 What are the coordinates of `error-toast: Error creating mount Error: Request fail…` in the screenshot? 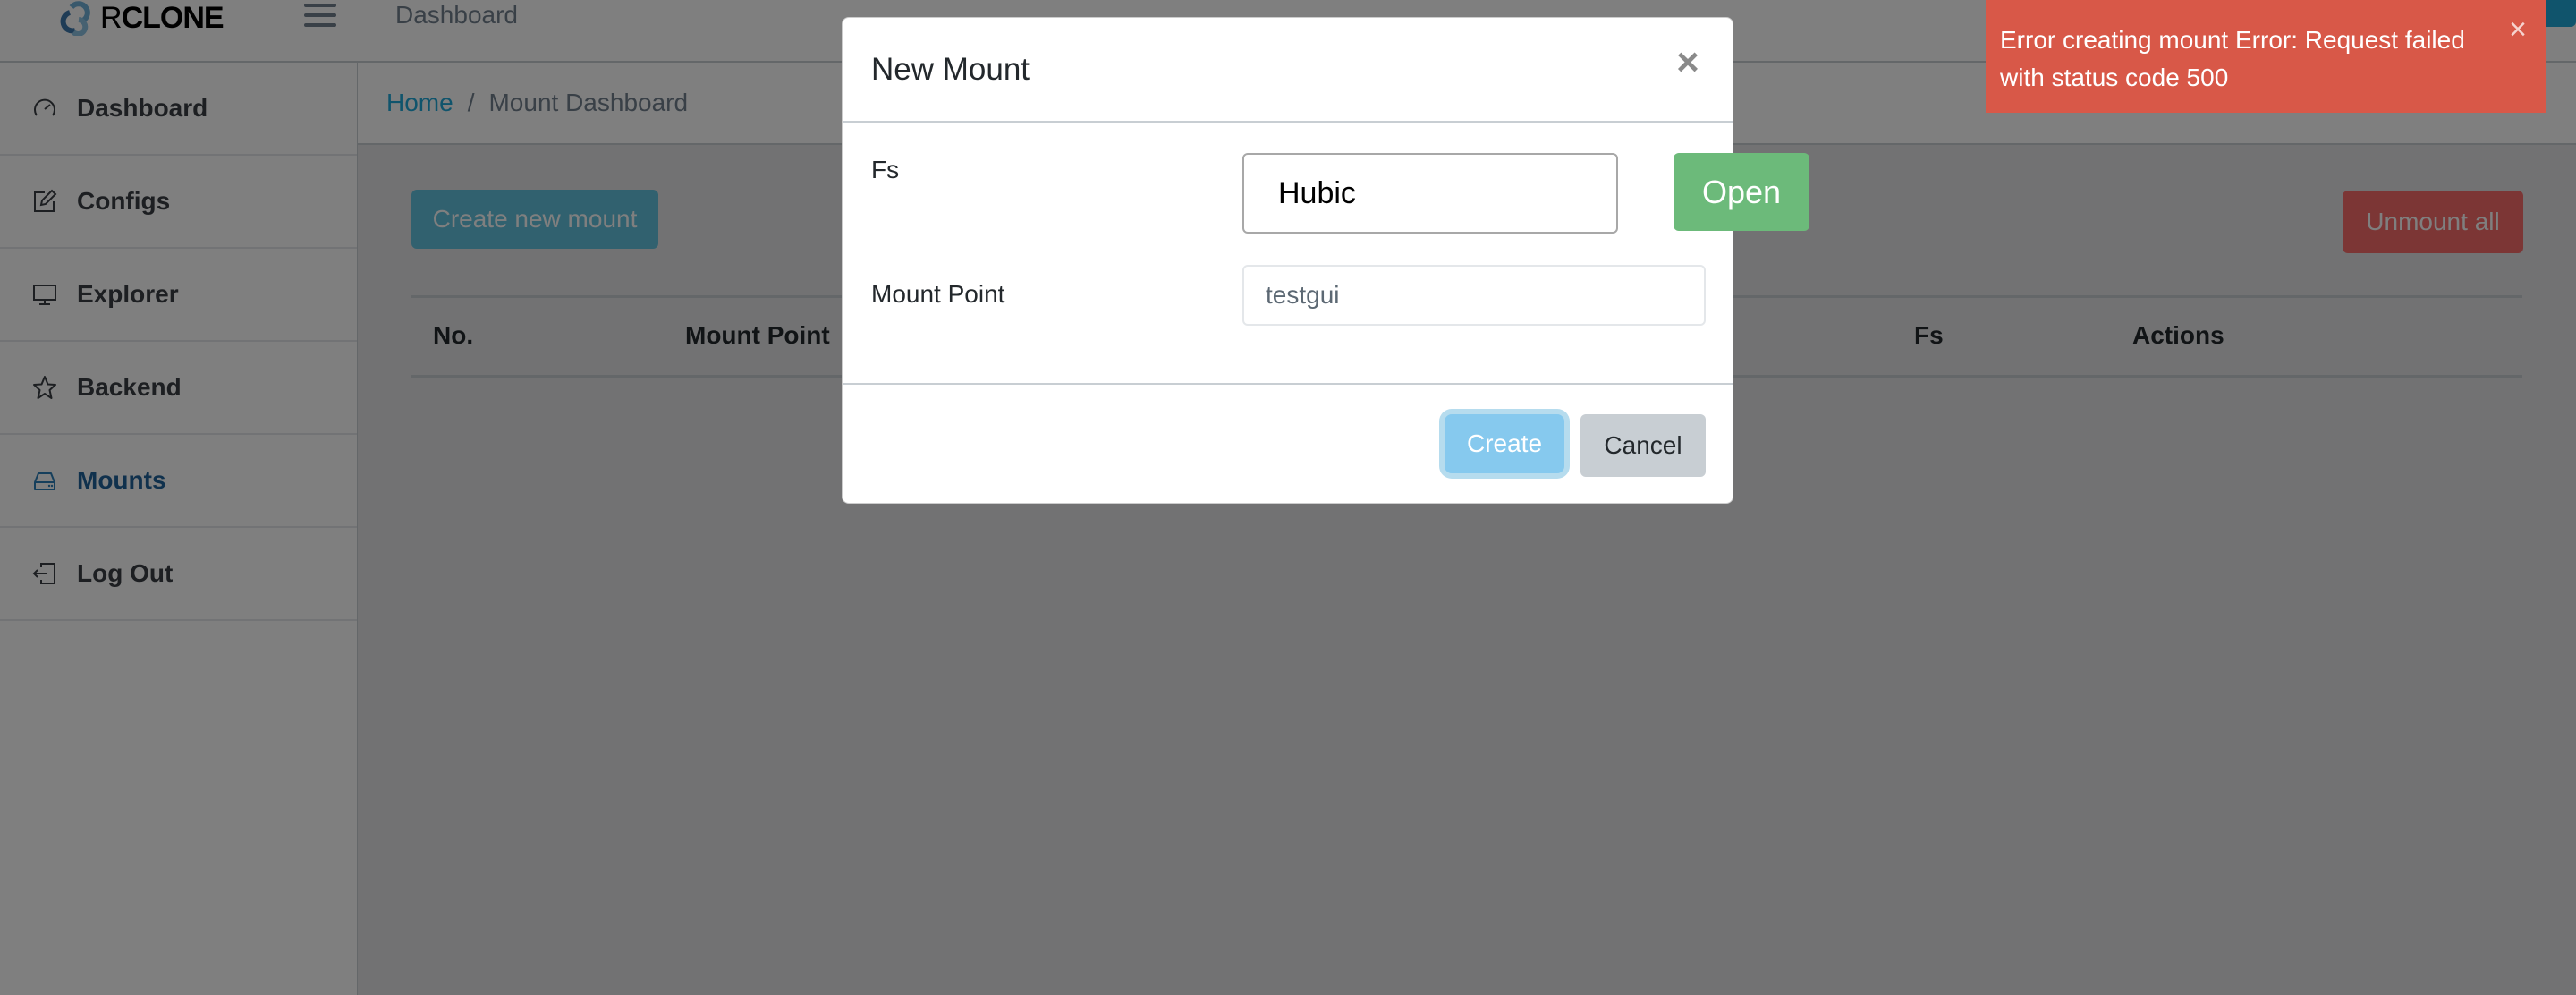 It's located at (2266, 56).